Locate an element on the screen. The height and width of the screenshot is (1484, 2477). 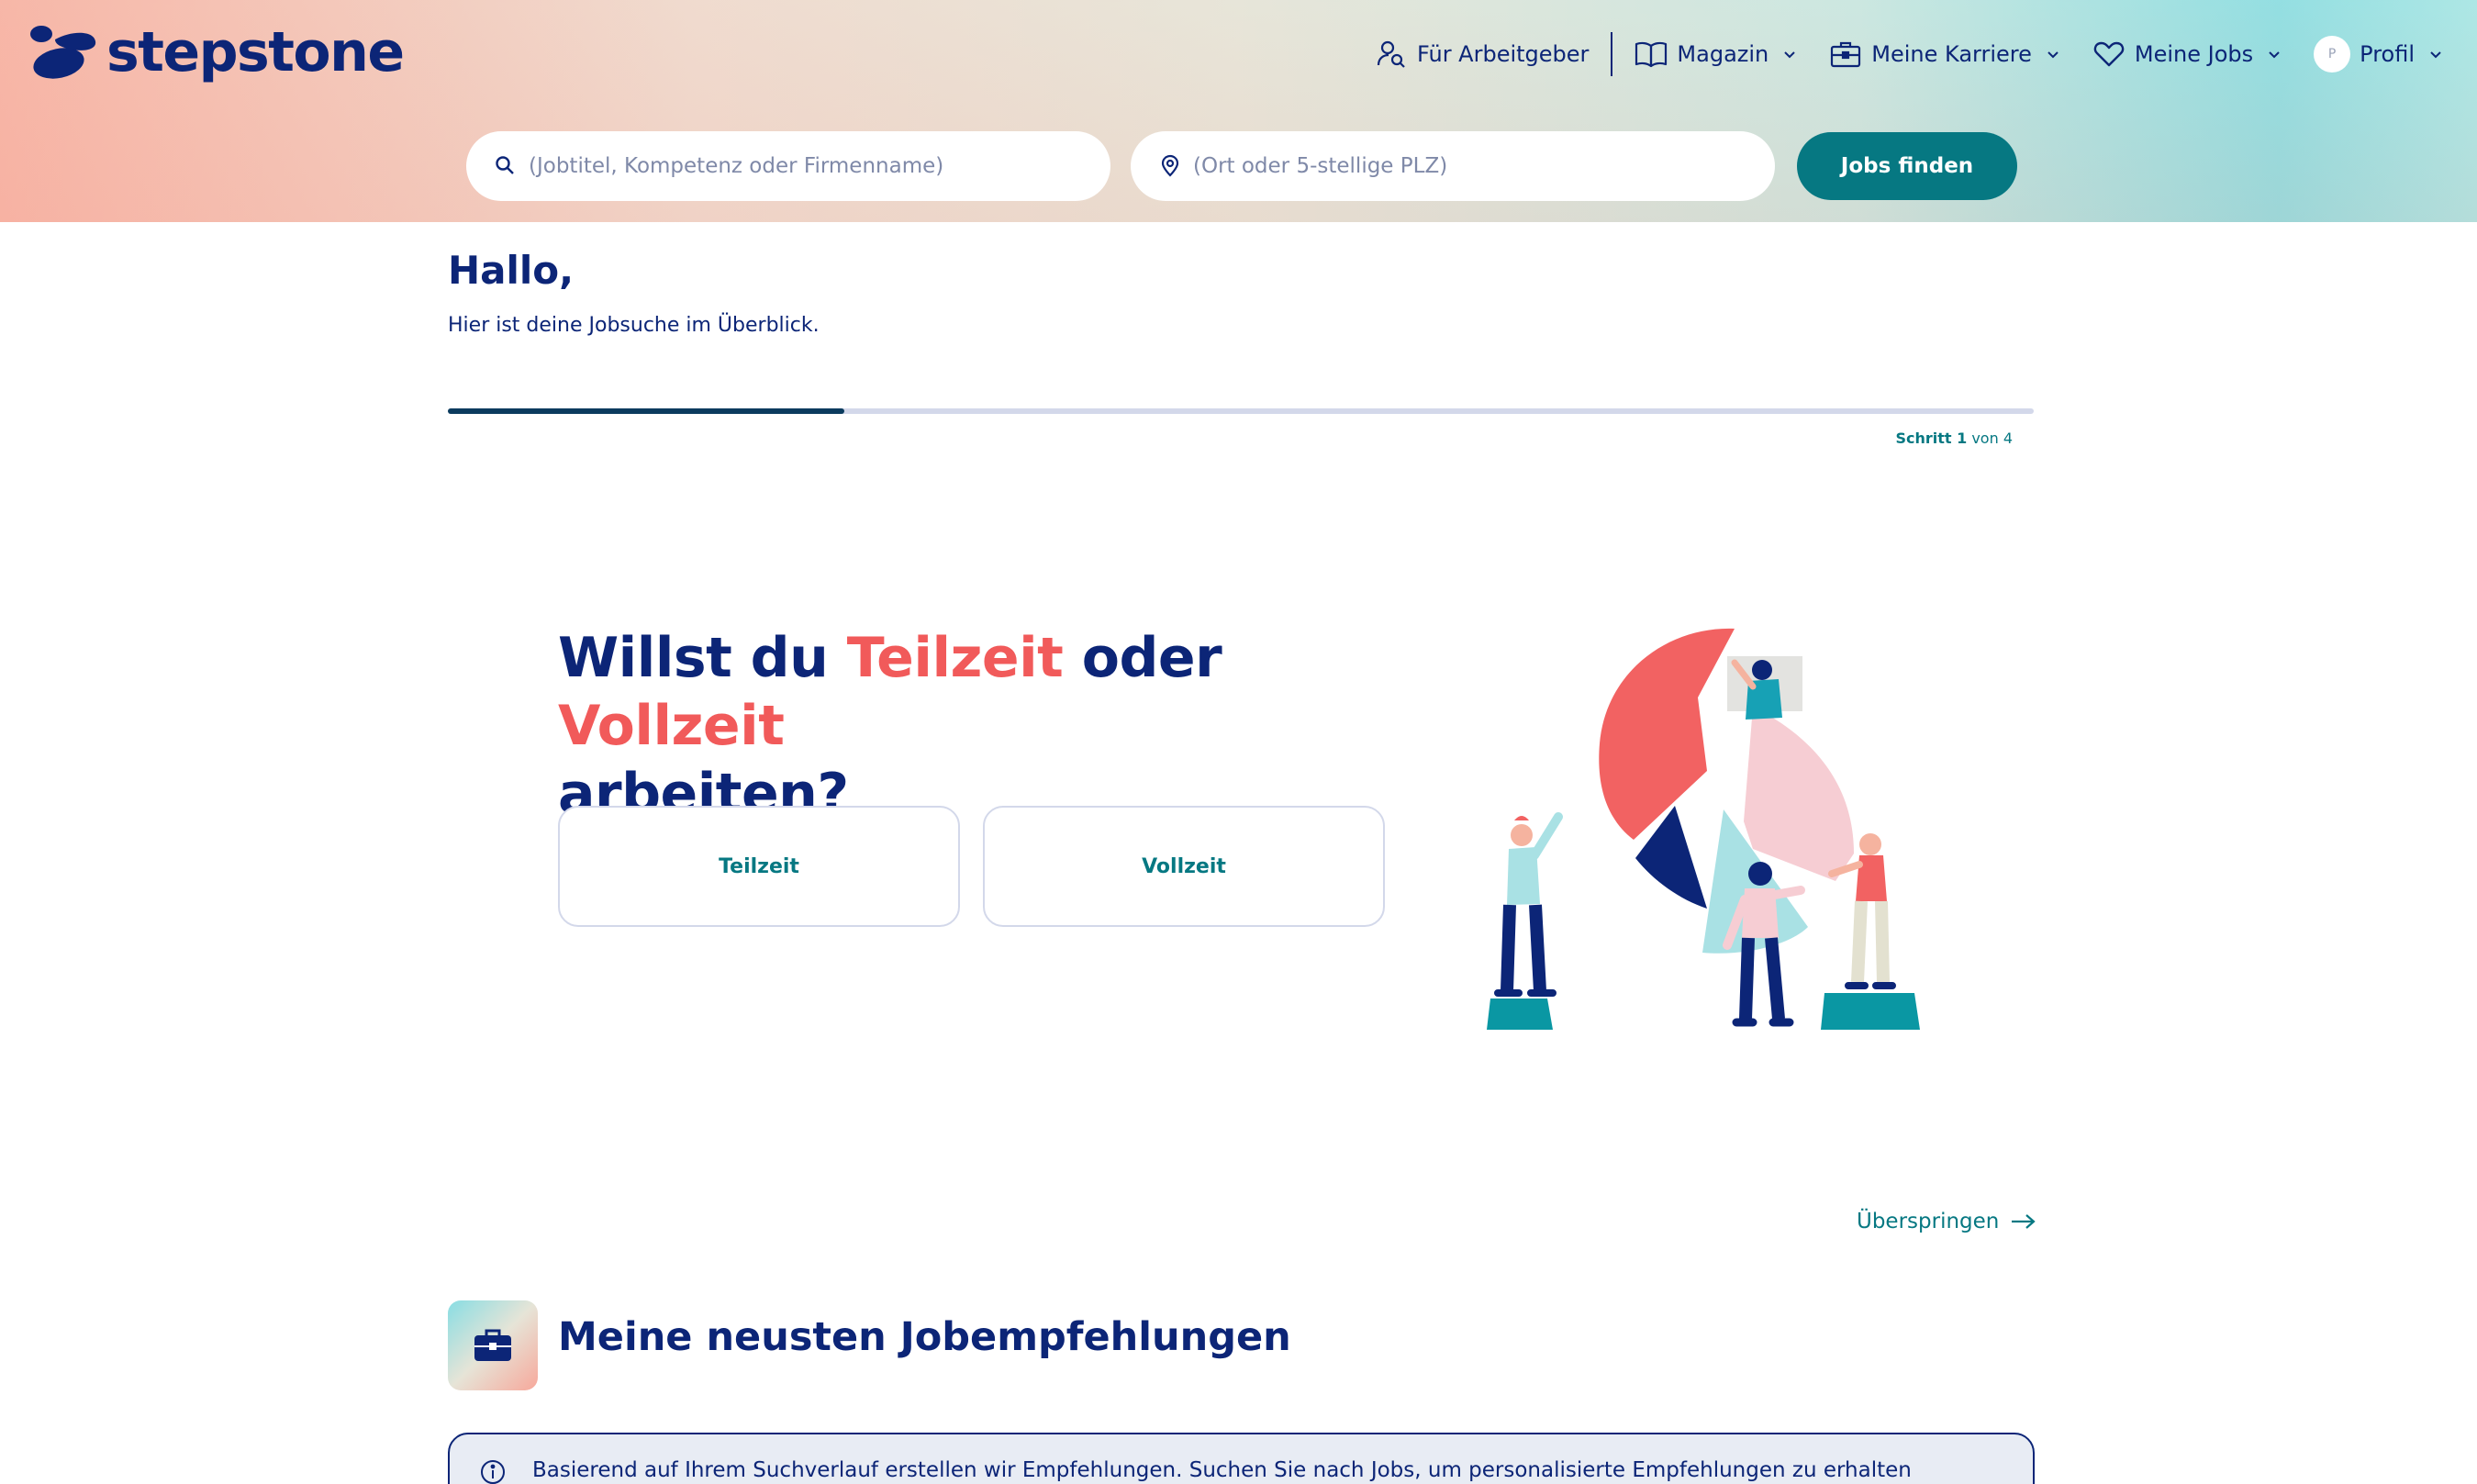
question-accent-parttime: Teilzeit is located at coordinates (955, 658).